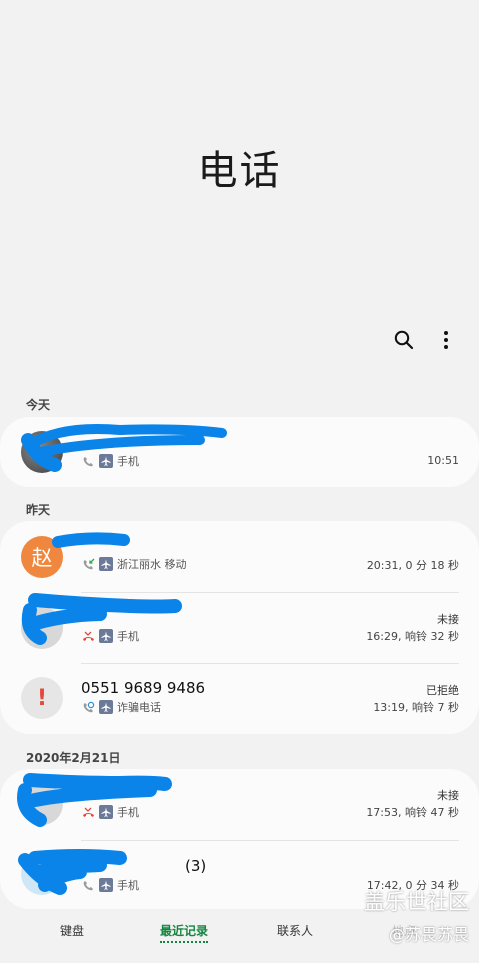 The image size is (479, 963). I want to click on watermark-title: 盖乐世社区, so click(416, 902).